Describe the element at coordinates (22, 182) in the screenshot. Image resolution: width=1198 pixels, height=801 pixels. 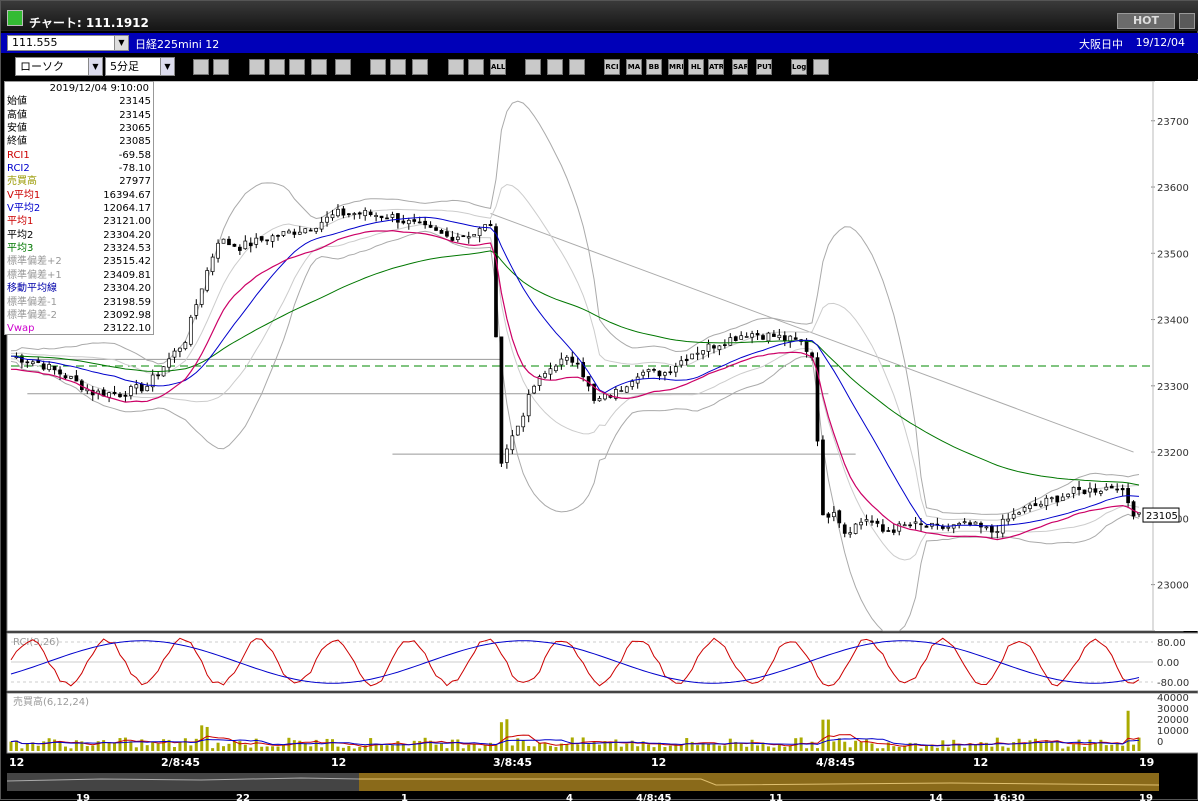
I see `info-label: 売買高` at that location.